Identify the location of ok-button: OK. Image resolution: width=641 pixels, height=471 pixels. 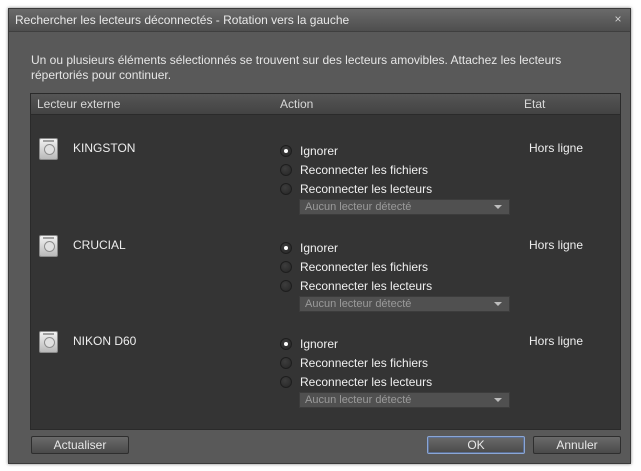
(476, 445).